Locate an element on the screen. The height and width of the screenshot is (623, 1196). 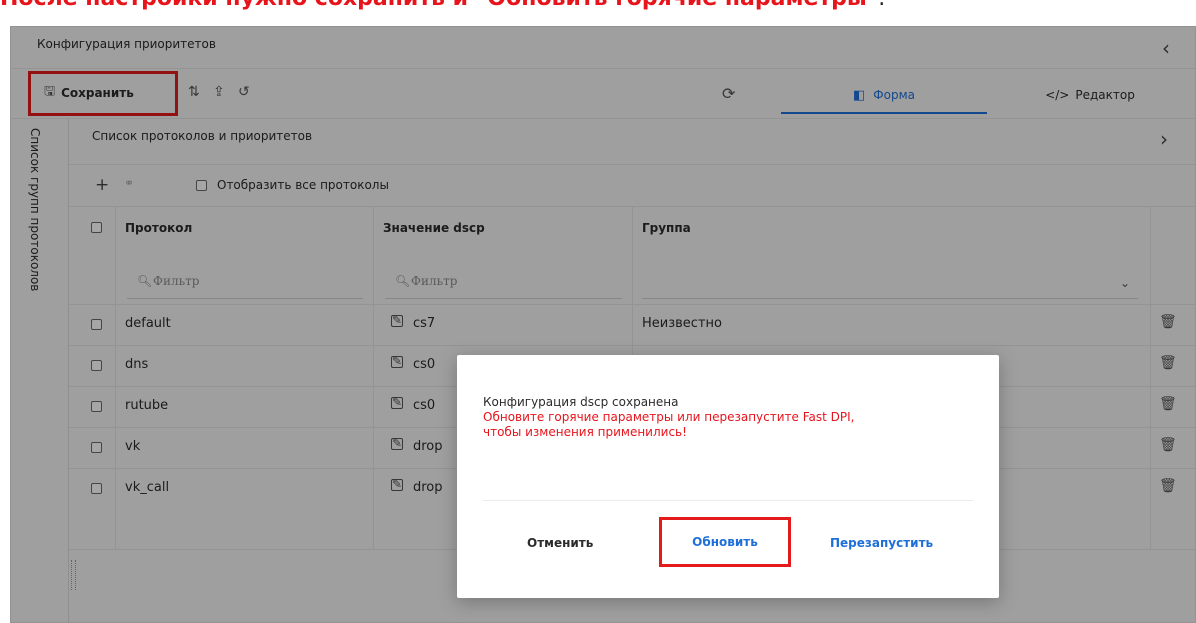
headline-tail: . is located at coordinates (881, 5).